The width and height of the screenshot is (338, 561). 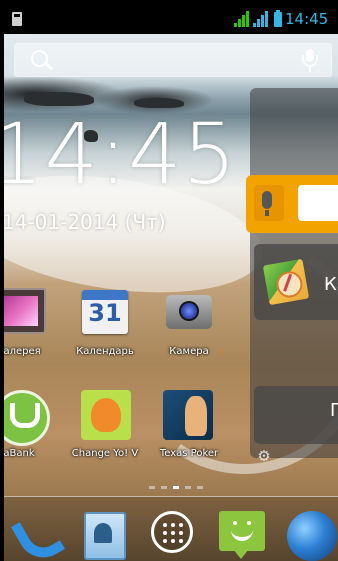 I want to click on calendar-day: 31, so click(x=105, y=313).